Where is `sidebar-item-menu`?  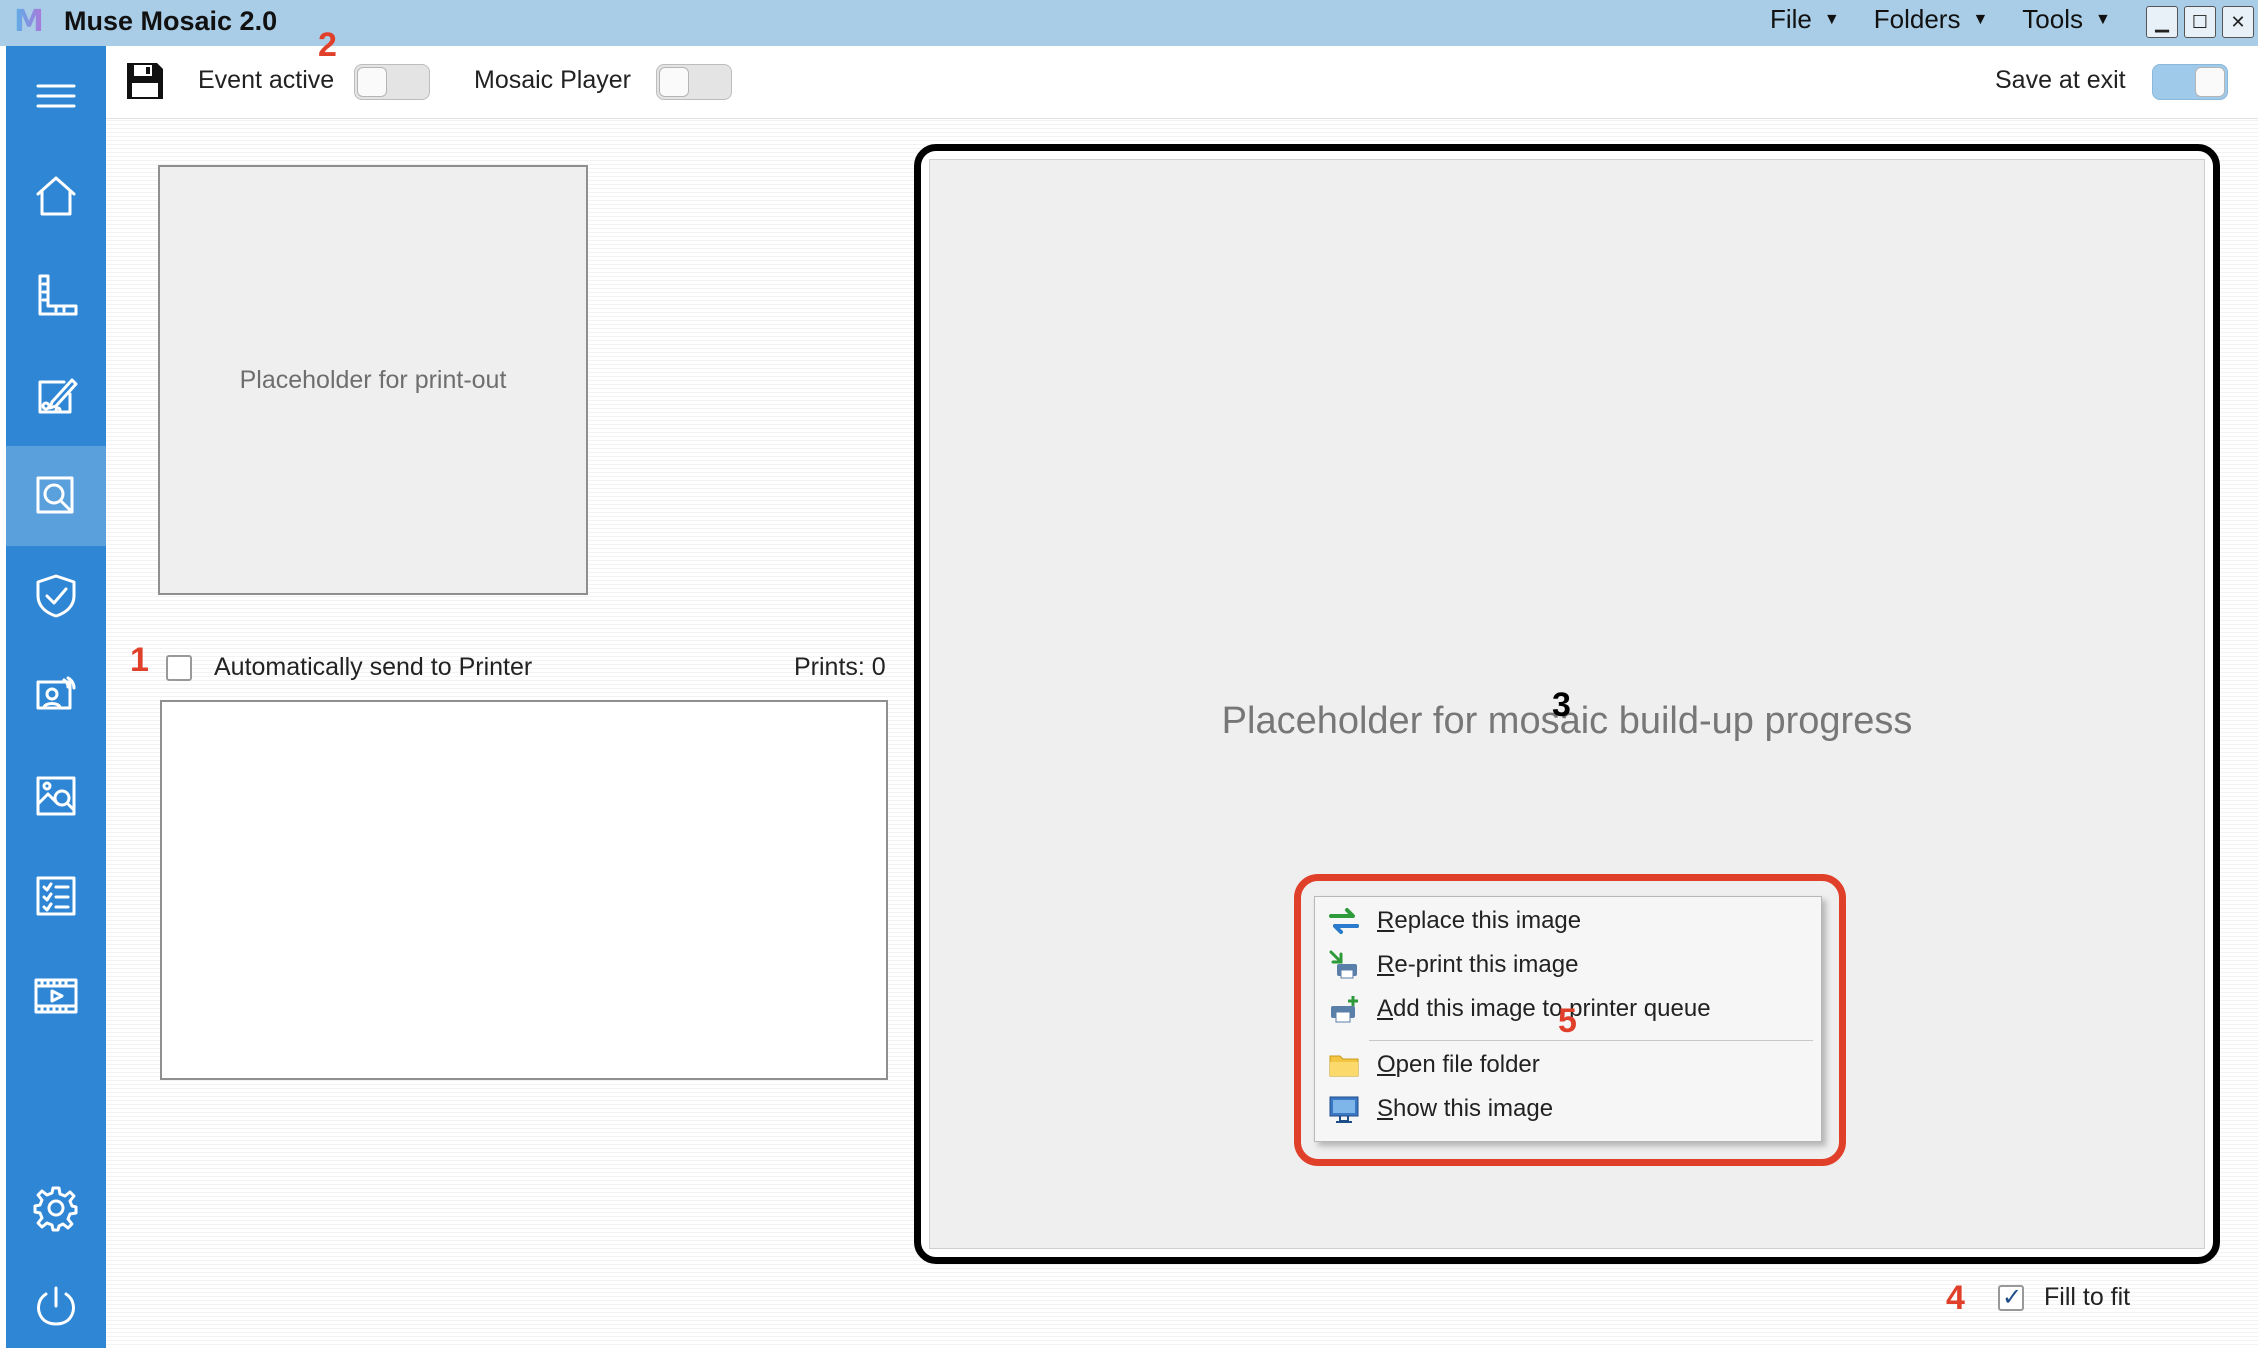 sidebar-item-menu is located at coordinates (56, 96).